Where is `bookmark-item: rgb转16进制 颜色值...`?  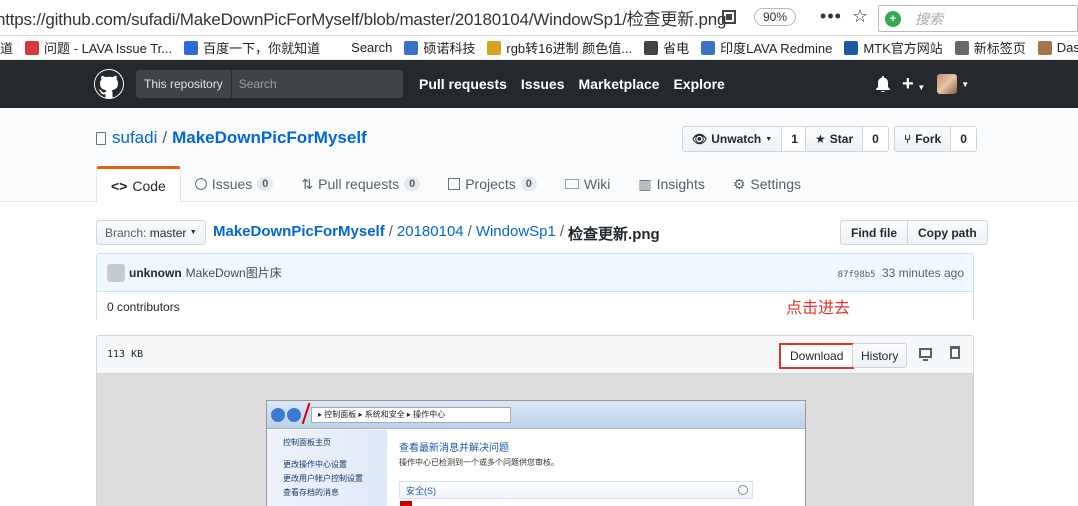
bookmark-item: rgb转16进制 颜色值... is located at coordinates (559, 47).